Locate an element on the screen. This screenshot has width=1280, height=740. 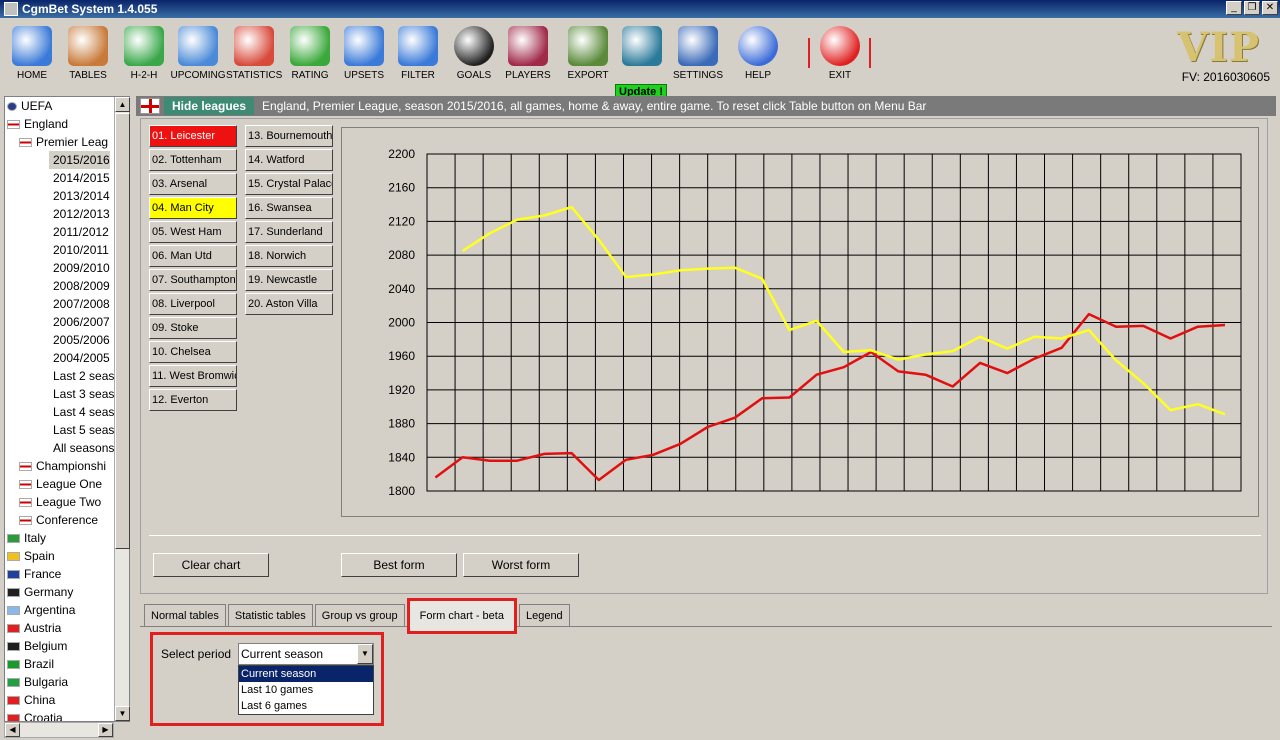
tree-vertical-scrollbar: ▲ ▼ is located at coordinates (122, 409).